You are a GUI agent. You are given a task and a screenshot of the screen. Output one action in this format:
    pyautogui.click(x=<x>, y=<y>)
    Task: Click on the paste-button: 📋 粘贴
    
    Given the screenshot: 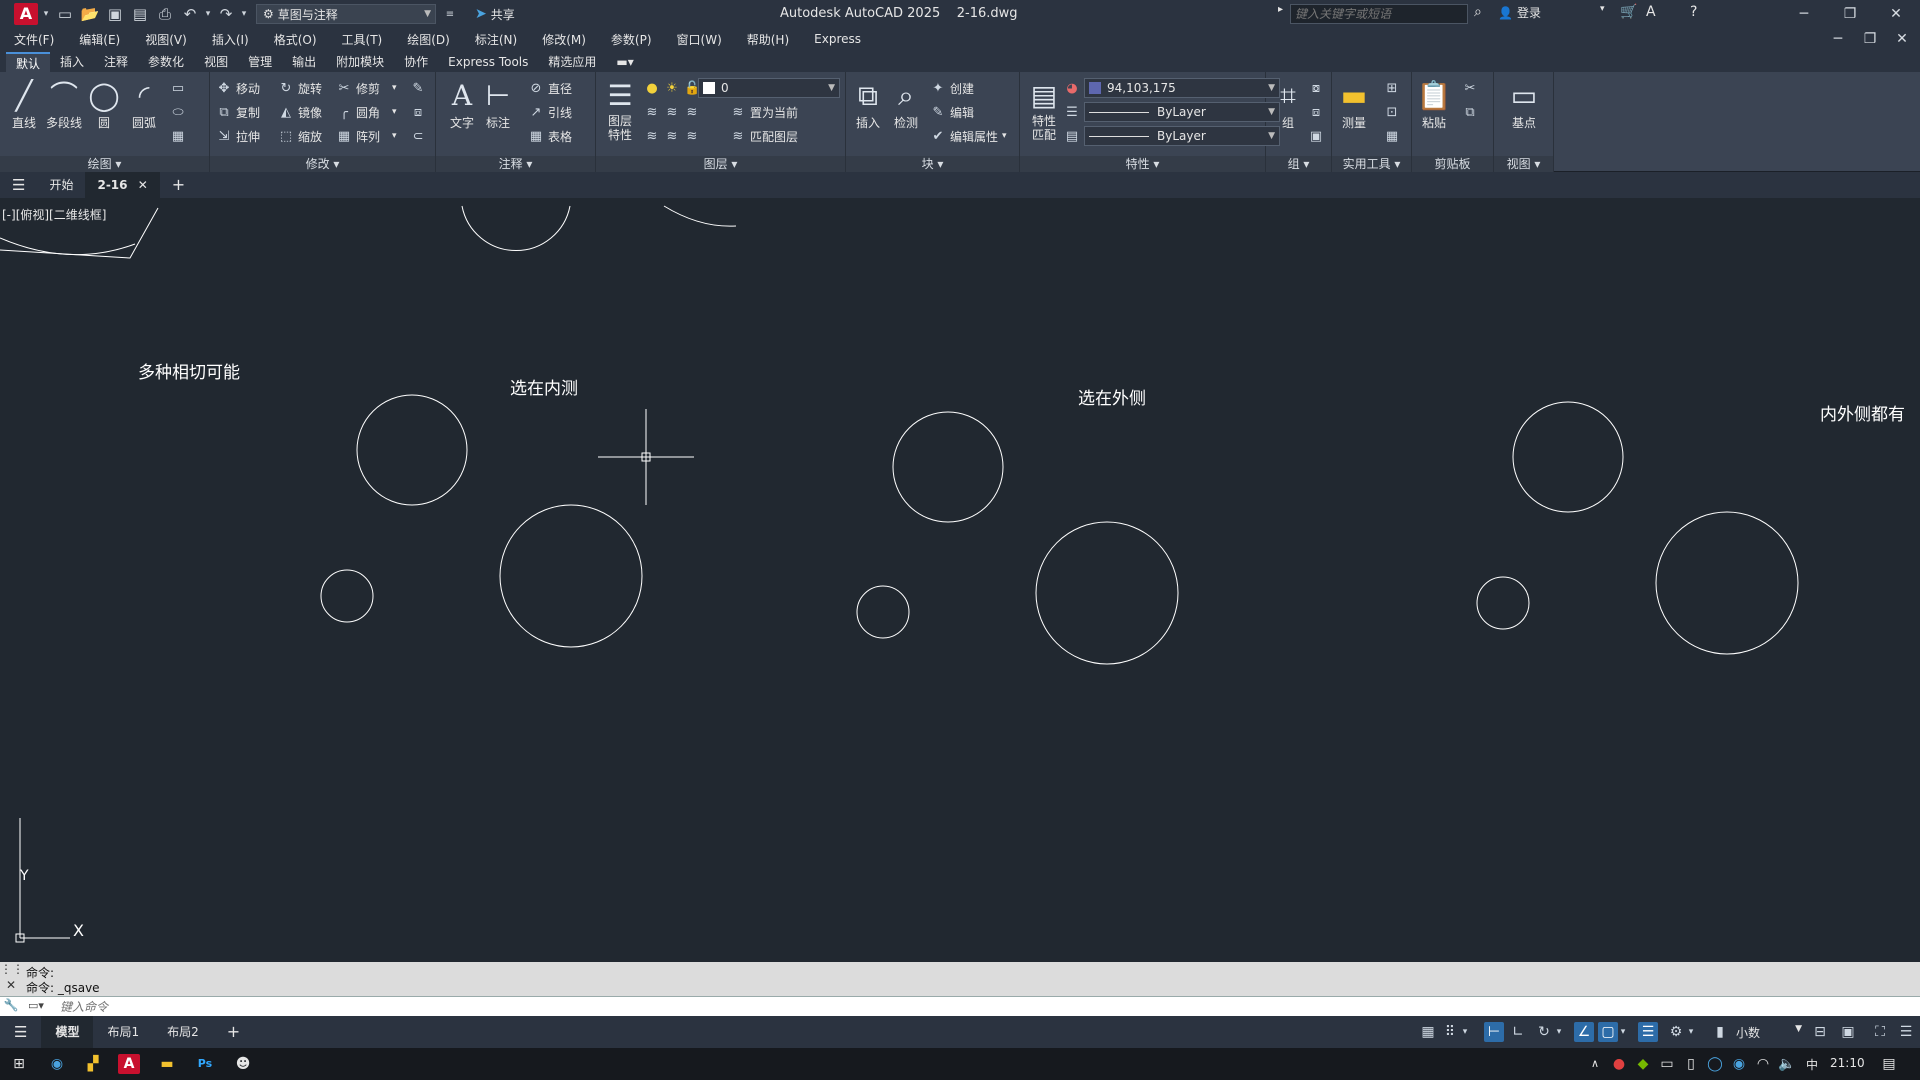 What is the action you would take?
    pyautogui.click(x=1434, y=104)
    